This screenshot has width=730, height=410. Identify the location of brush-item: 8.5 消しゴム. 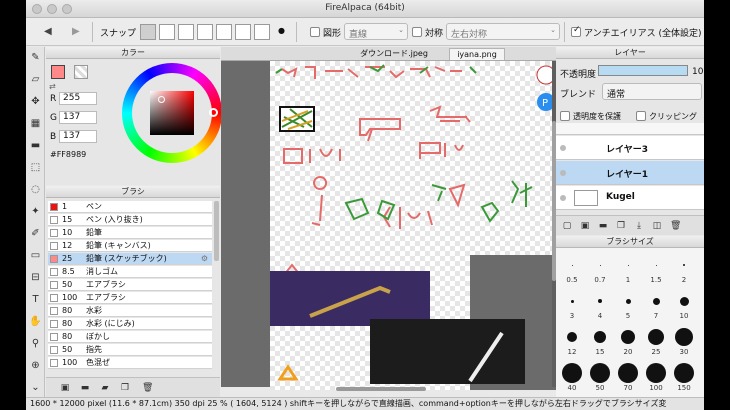
(130, 272).